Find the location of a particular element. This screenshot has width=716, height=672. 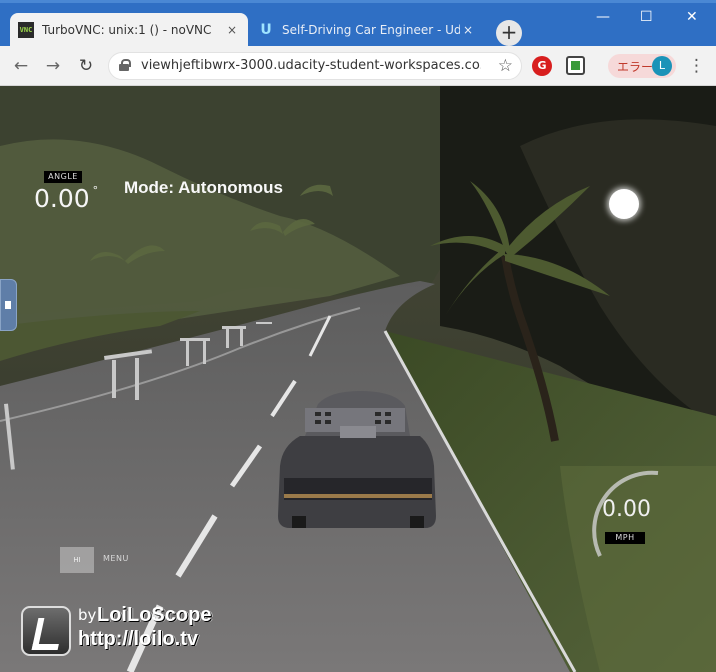

tab-title: Self-Driving Car Engineer - Udaci is located at coordinates (371, 29).